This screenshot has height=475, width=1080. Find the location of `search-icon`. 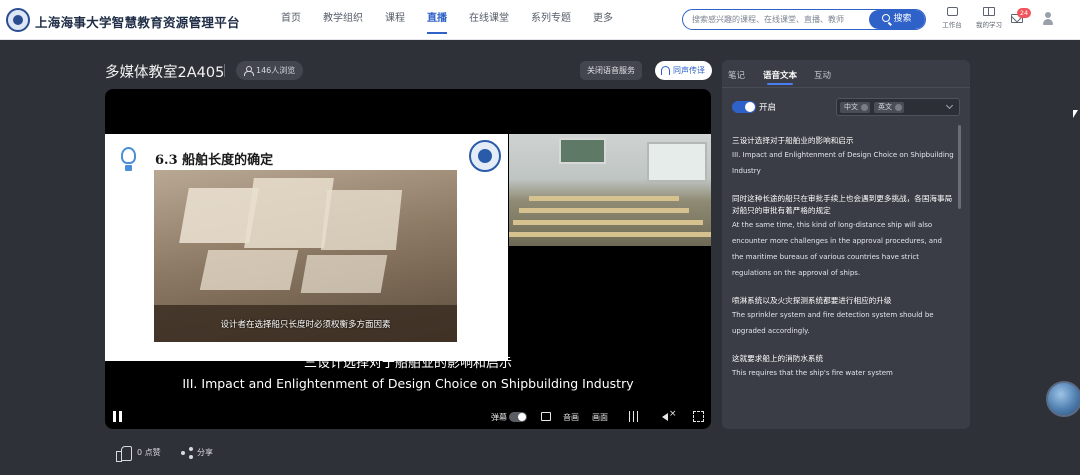

search-icon is located at coordinates (886, 18).